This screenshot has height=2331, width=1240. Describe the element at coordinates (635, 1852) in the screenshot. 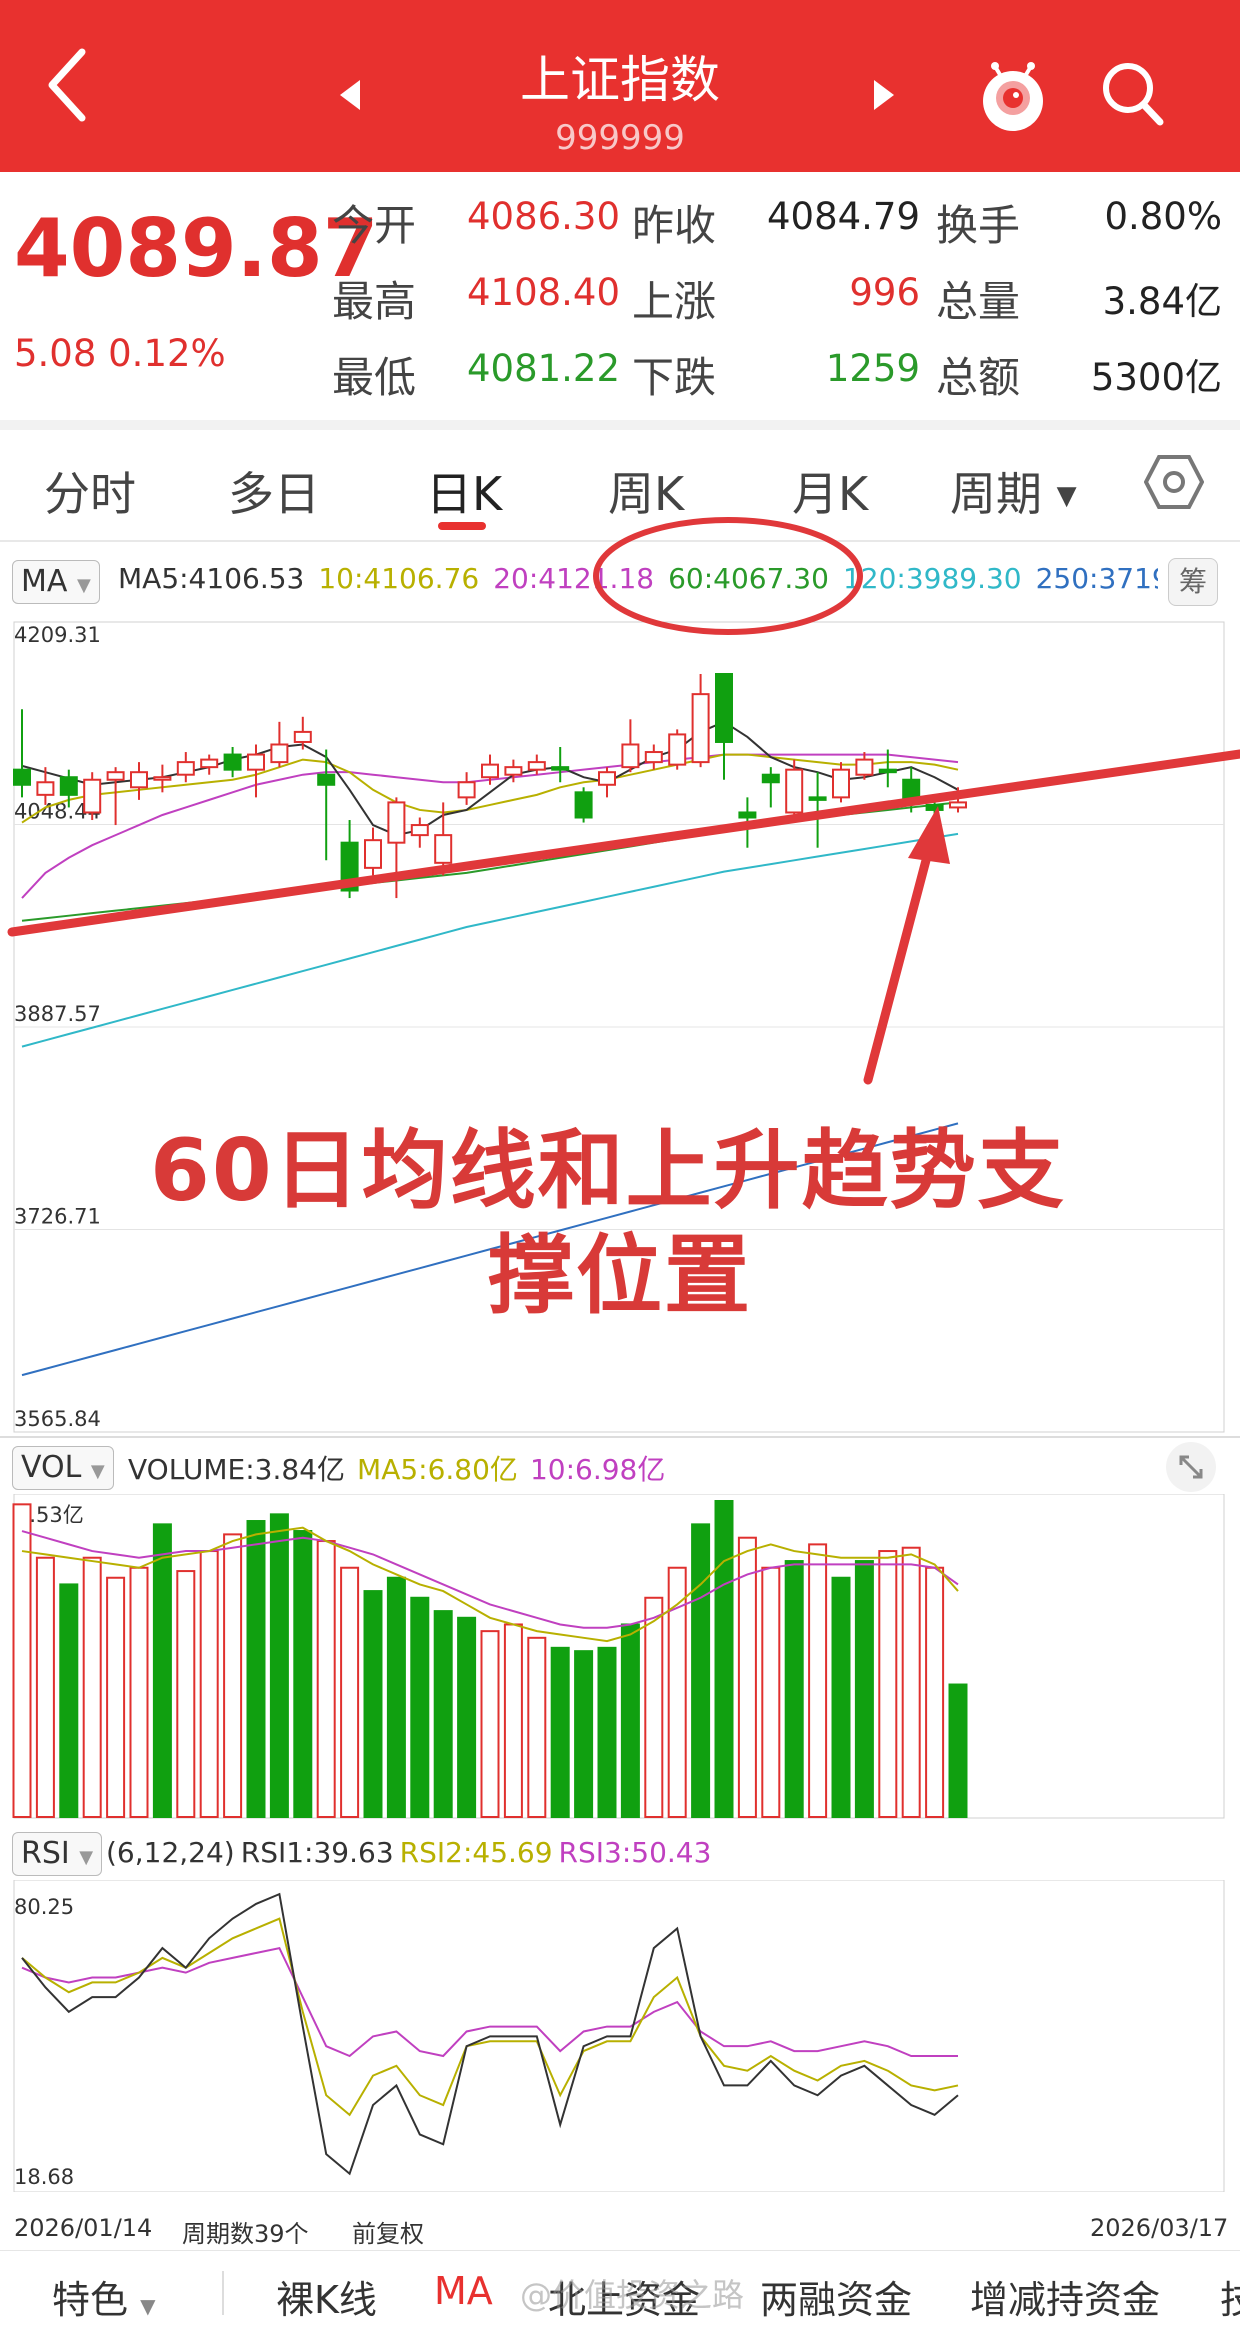

I see `legend-value: RSI3:50.43` at that location.